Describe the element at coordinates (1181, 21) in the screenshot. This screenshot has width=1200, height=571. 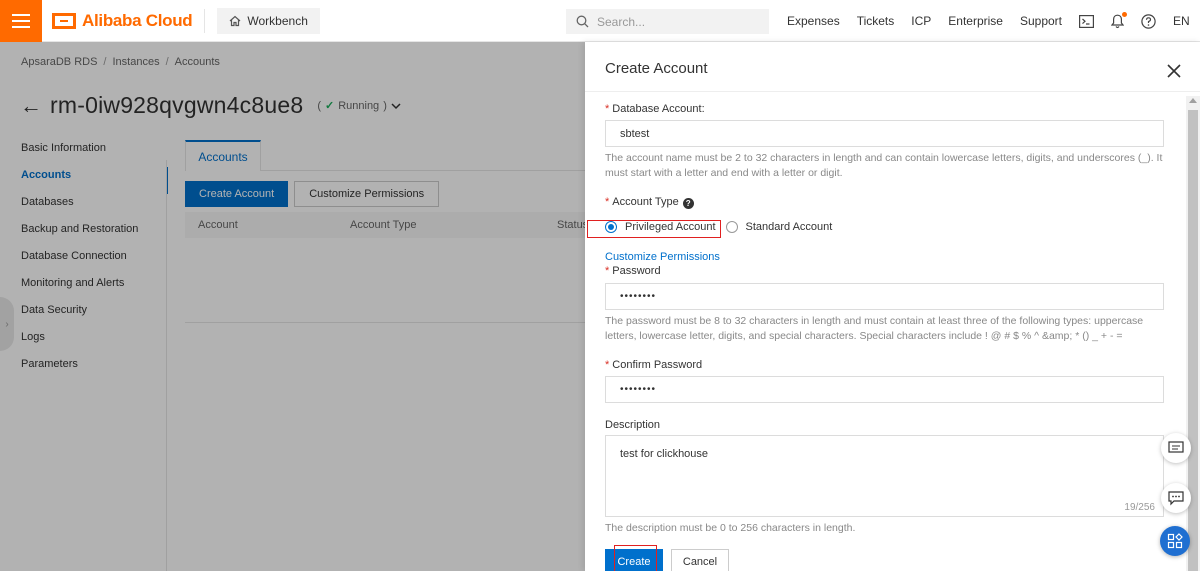
I see `language-switch: EN` at that location.